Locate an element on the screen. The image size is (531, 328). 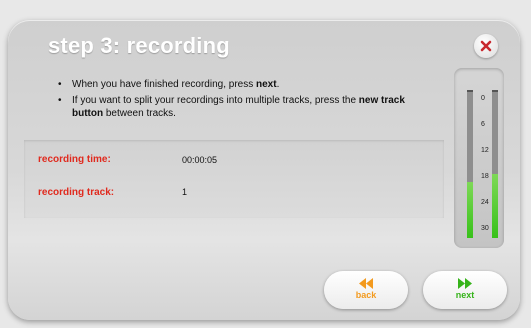
dialog-title: step 3: recording is located at coordinates (139, 45).